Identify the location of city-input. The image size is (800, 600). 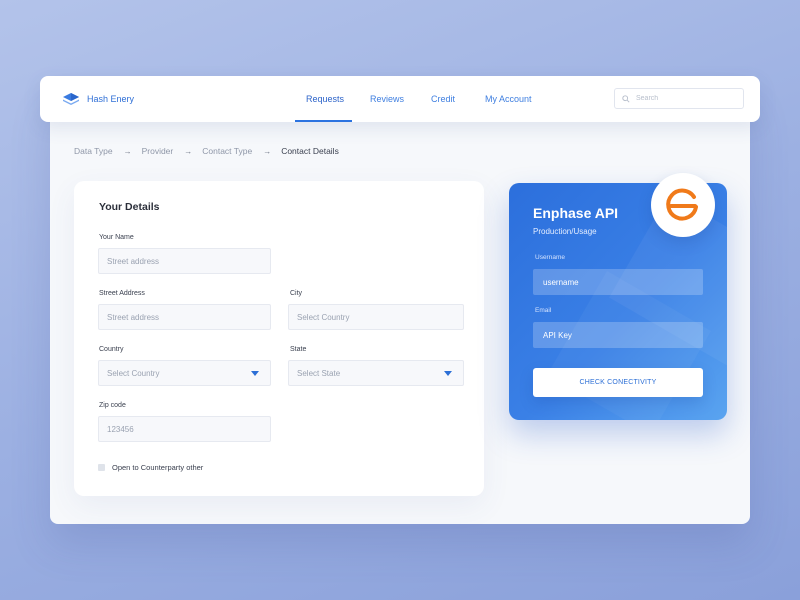
(380, 317).